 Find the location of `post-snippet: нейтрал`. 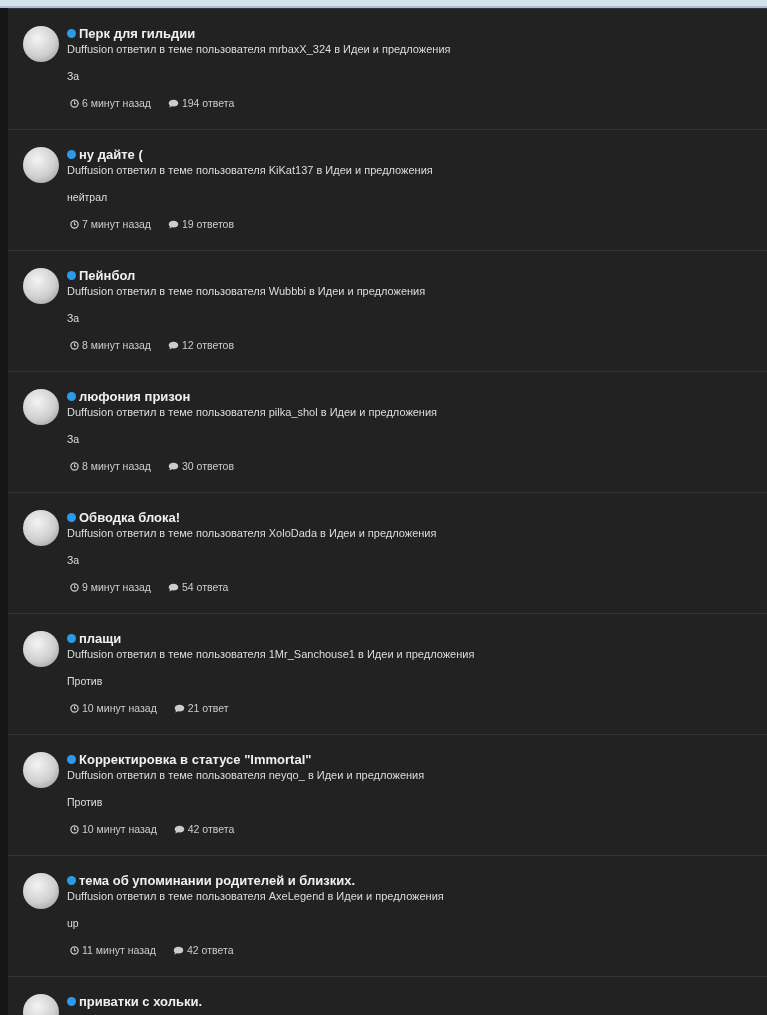

post-snippet: нейтрал is located at coordinates (88, 197).